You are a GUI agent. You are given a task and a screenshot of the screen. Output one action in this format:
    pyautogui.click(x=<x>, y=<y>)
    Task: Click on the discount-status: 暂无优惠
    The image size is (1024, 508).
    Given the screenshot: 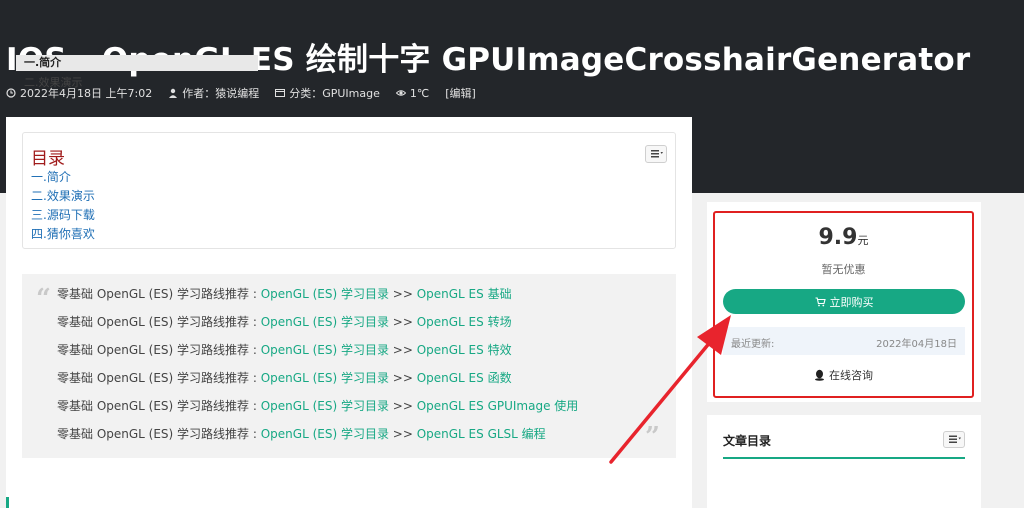 What is the action you would take?
    pyautogui.click(x=843, y=269)
    